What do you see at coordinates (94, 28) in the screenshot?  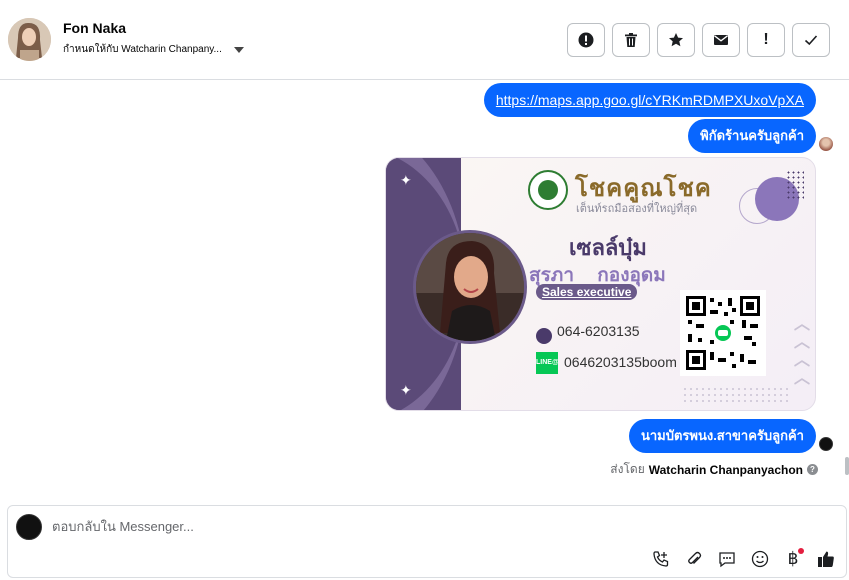 I see `contact-name: Fon Naka` at bounding box center [94, 28].